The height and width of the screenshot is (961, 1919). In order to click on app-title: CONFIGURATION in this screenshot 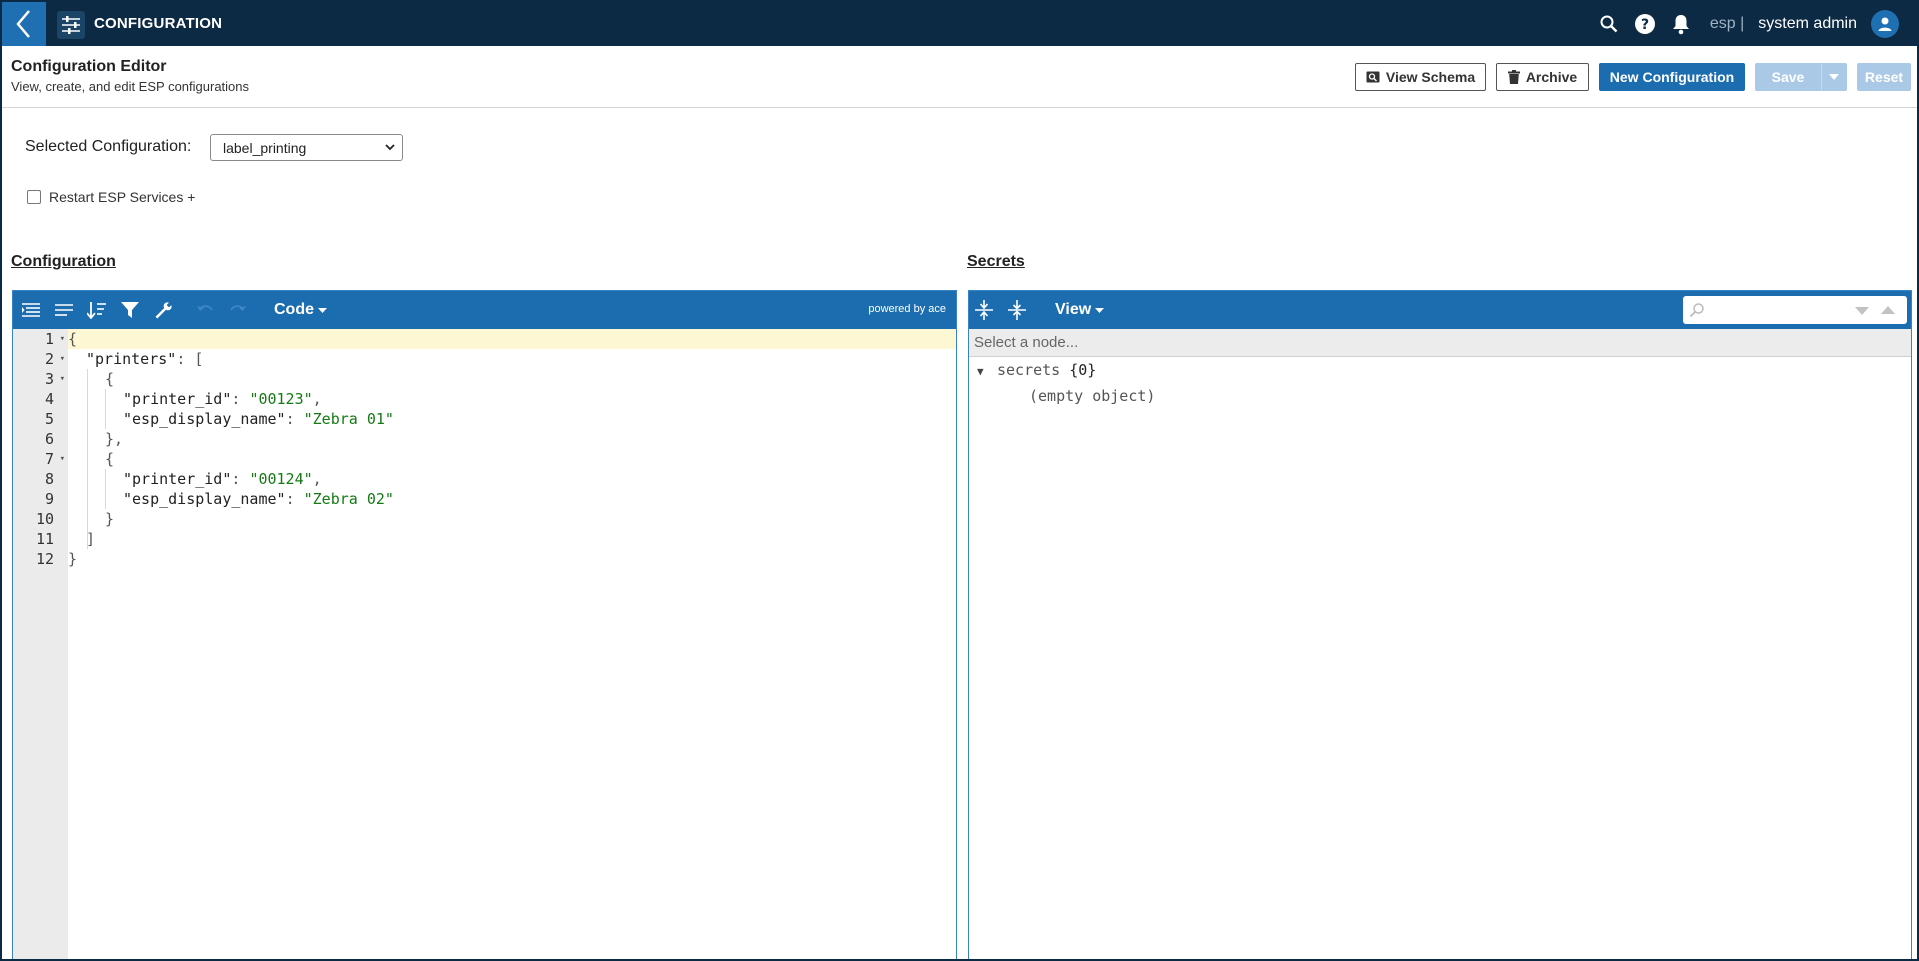, I will do `click(158, 23)`.